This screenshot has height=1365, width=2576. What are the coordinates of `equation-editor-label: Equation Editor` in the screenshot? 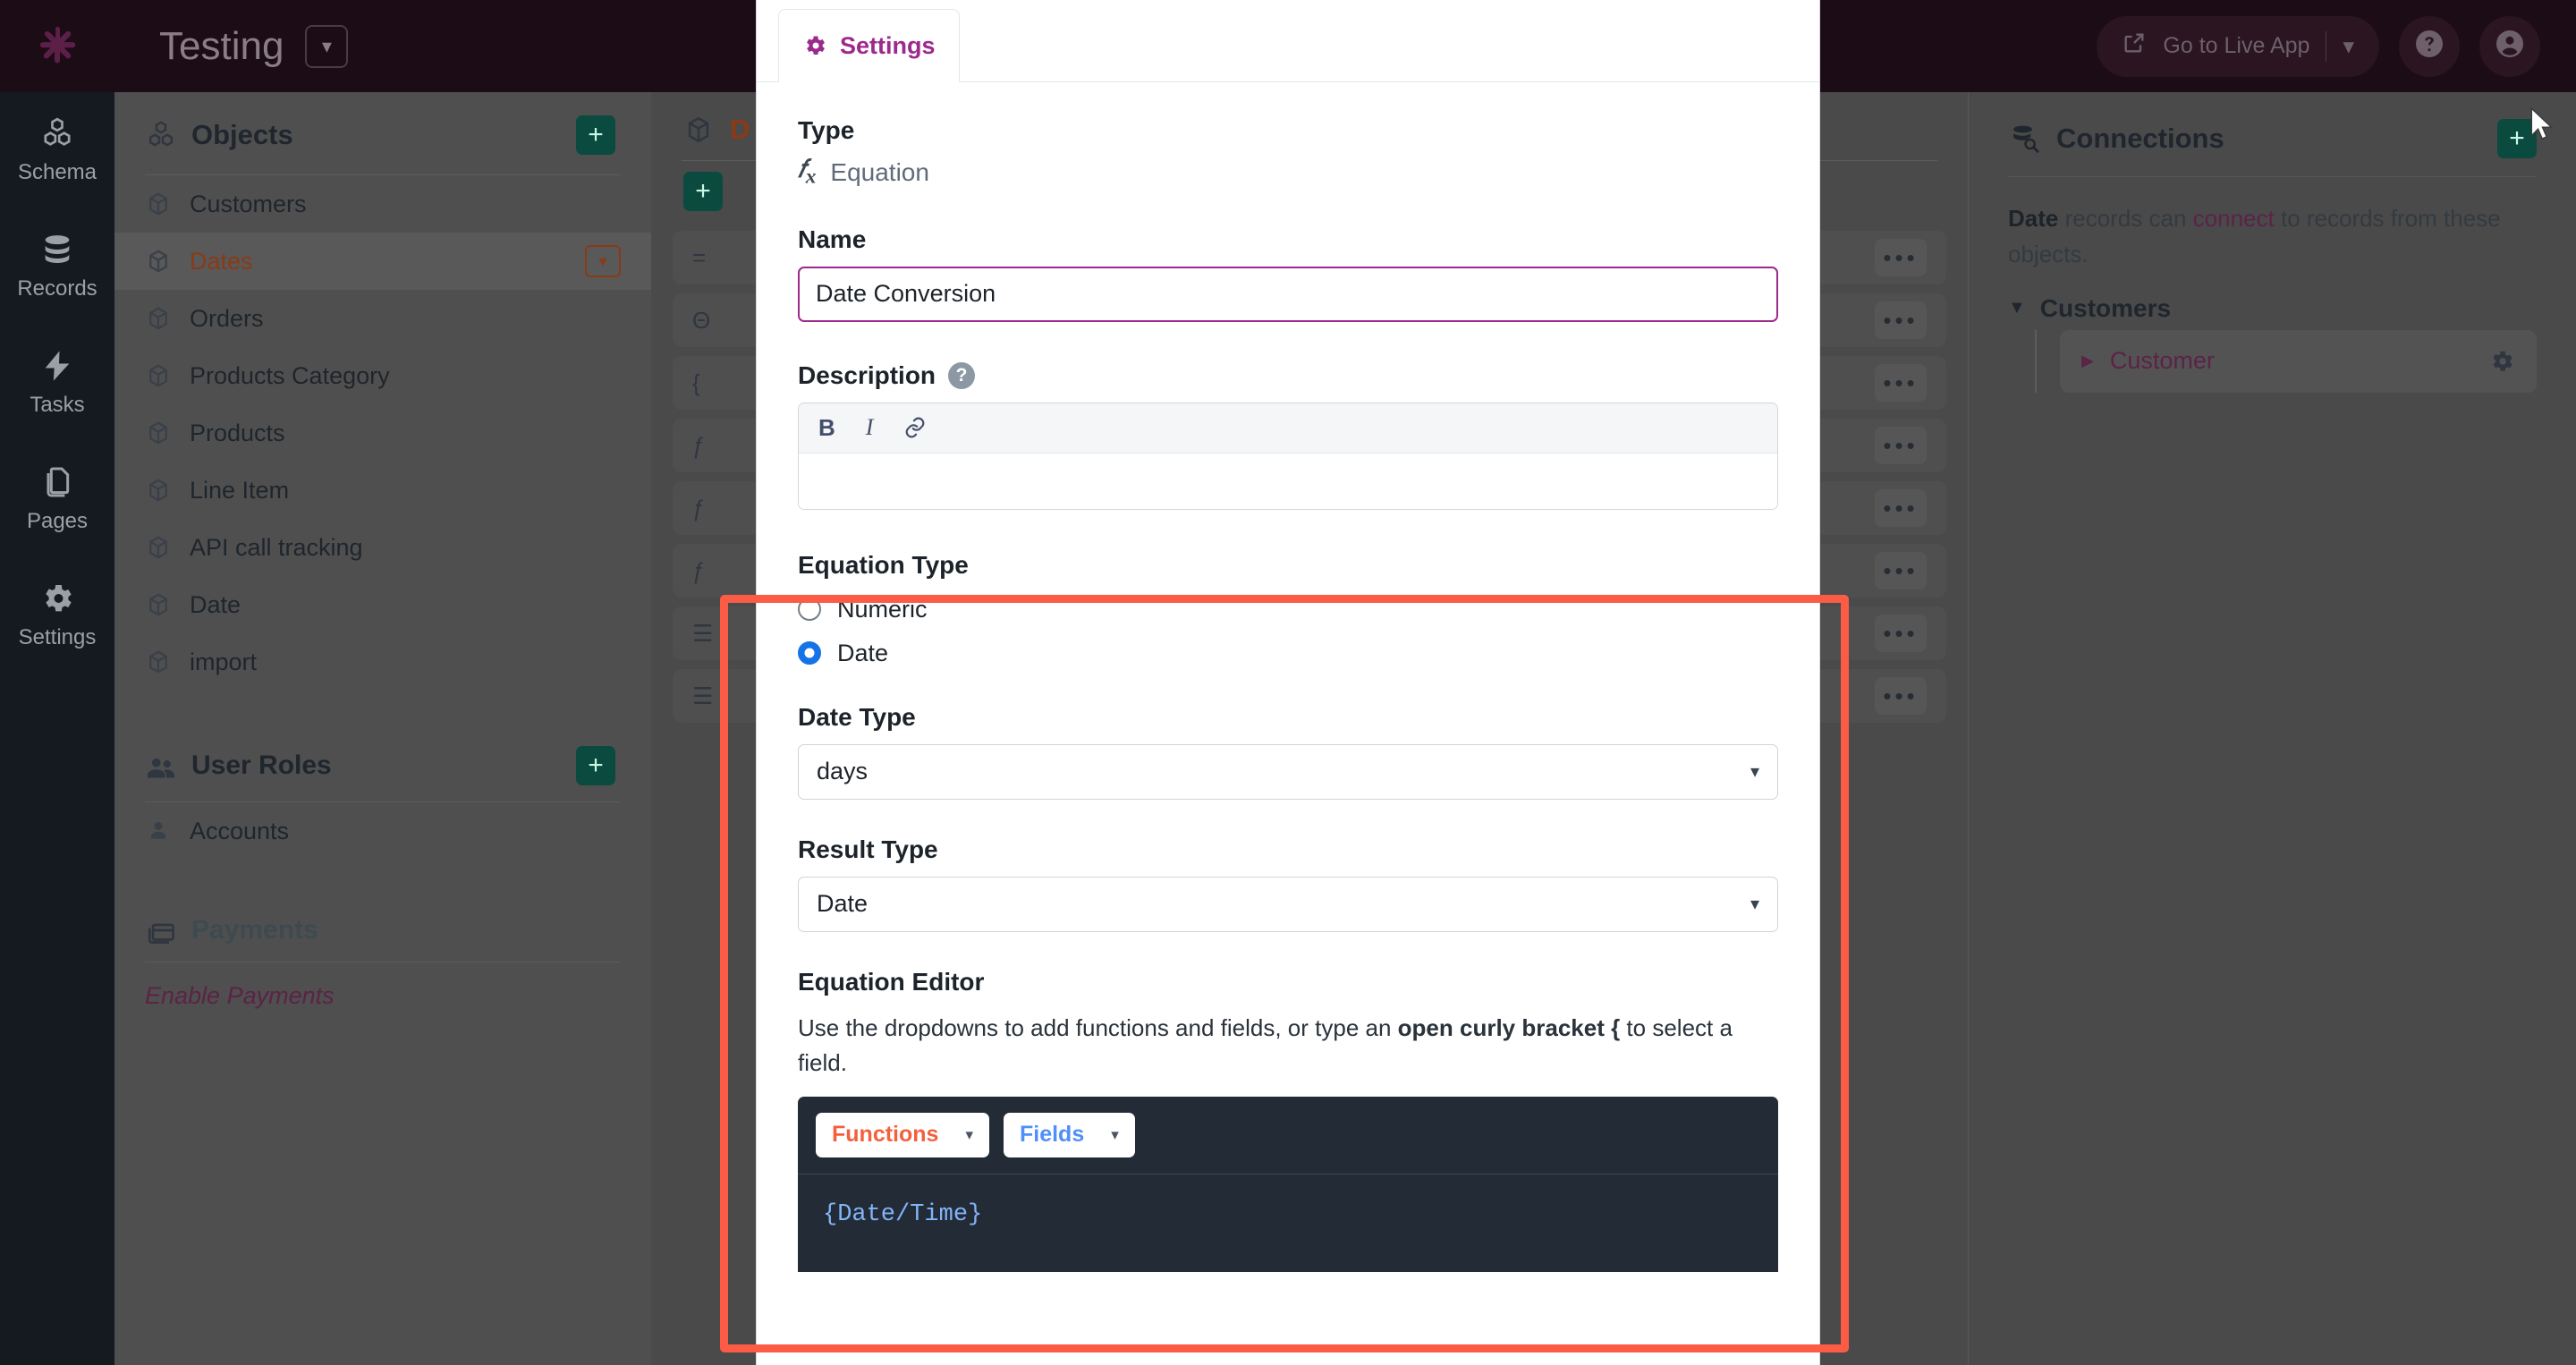 It's located at (891, 981).